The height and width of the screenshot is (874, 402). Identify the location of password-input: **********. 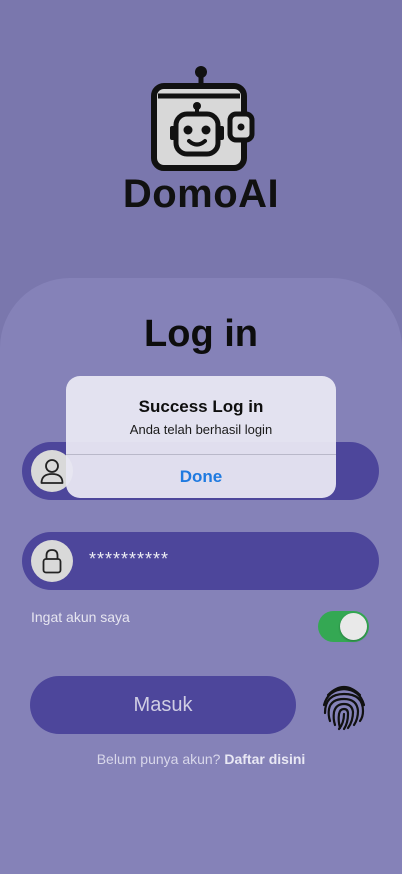
(129, 559).